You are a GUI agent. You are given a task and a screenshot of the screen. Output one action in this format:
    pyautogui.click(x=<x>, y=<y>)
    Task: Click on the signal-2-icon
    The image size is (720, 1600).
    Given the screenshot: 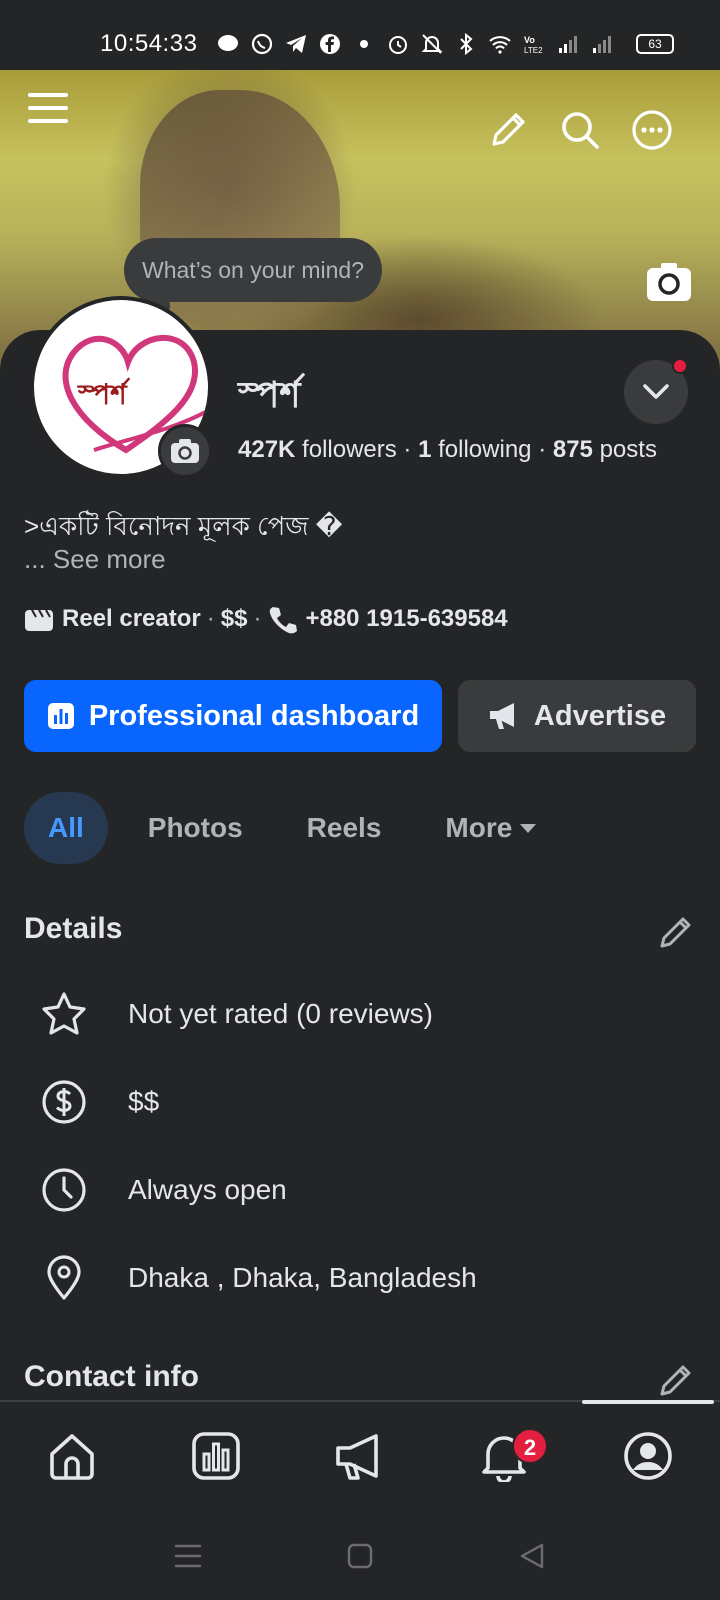 What is the action you would take?
    pyautogui.click(x=602, y=44)
    